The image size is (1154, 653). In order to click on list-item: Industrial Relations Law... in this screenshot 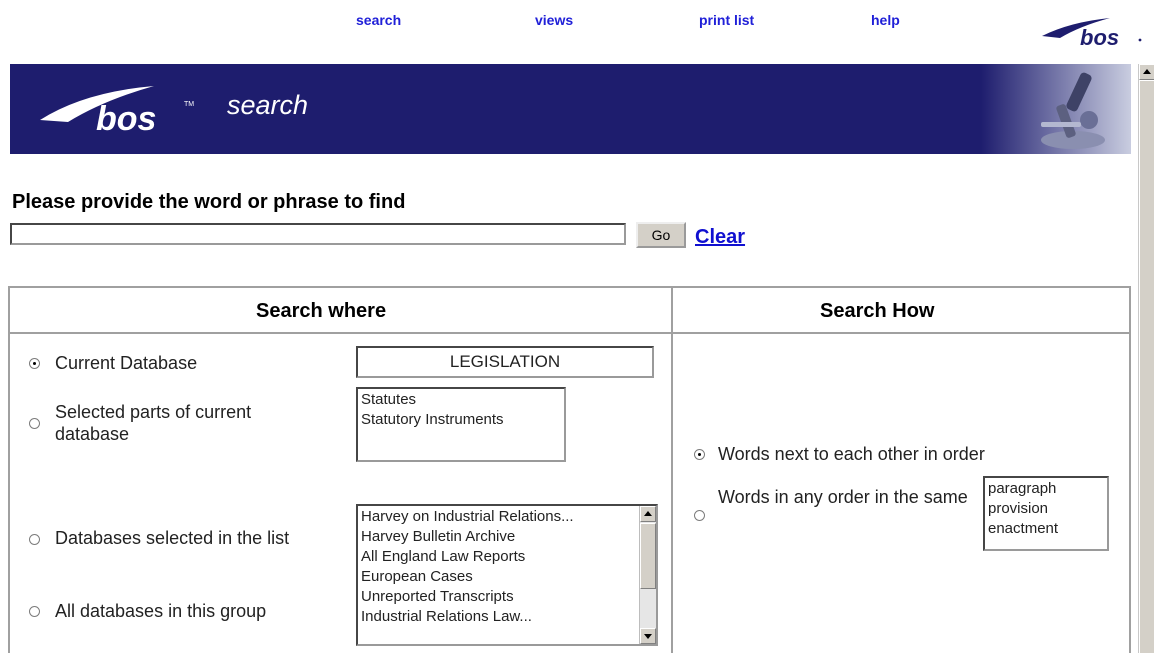, I will do `click(498, 617)`.